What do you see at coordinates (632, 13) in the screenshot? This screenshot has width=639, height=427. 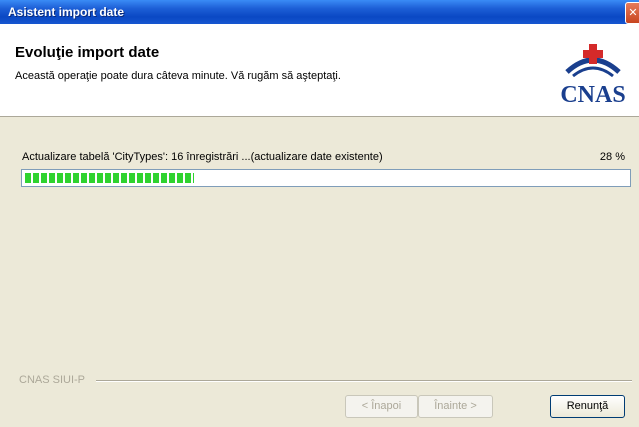 I see `close-button: ✕` at bounding box center [632, 13].